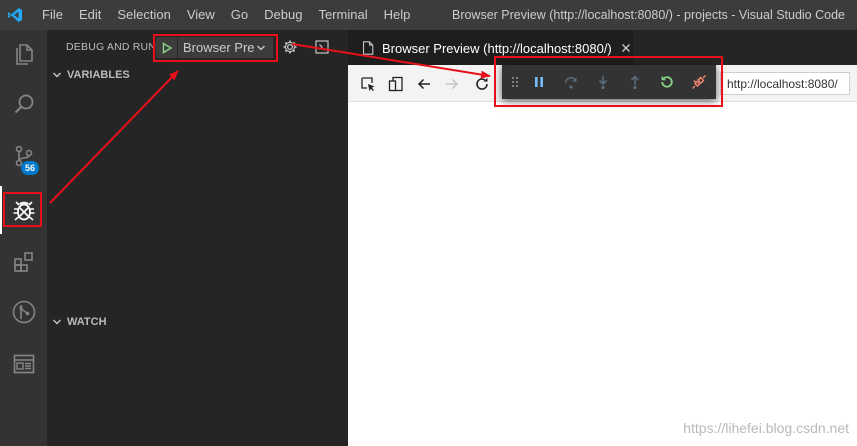 This screenshot has height=446, width=857. I want to click on menu-debug: Debug, so click(283, 15).